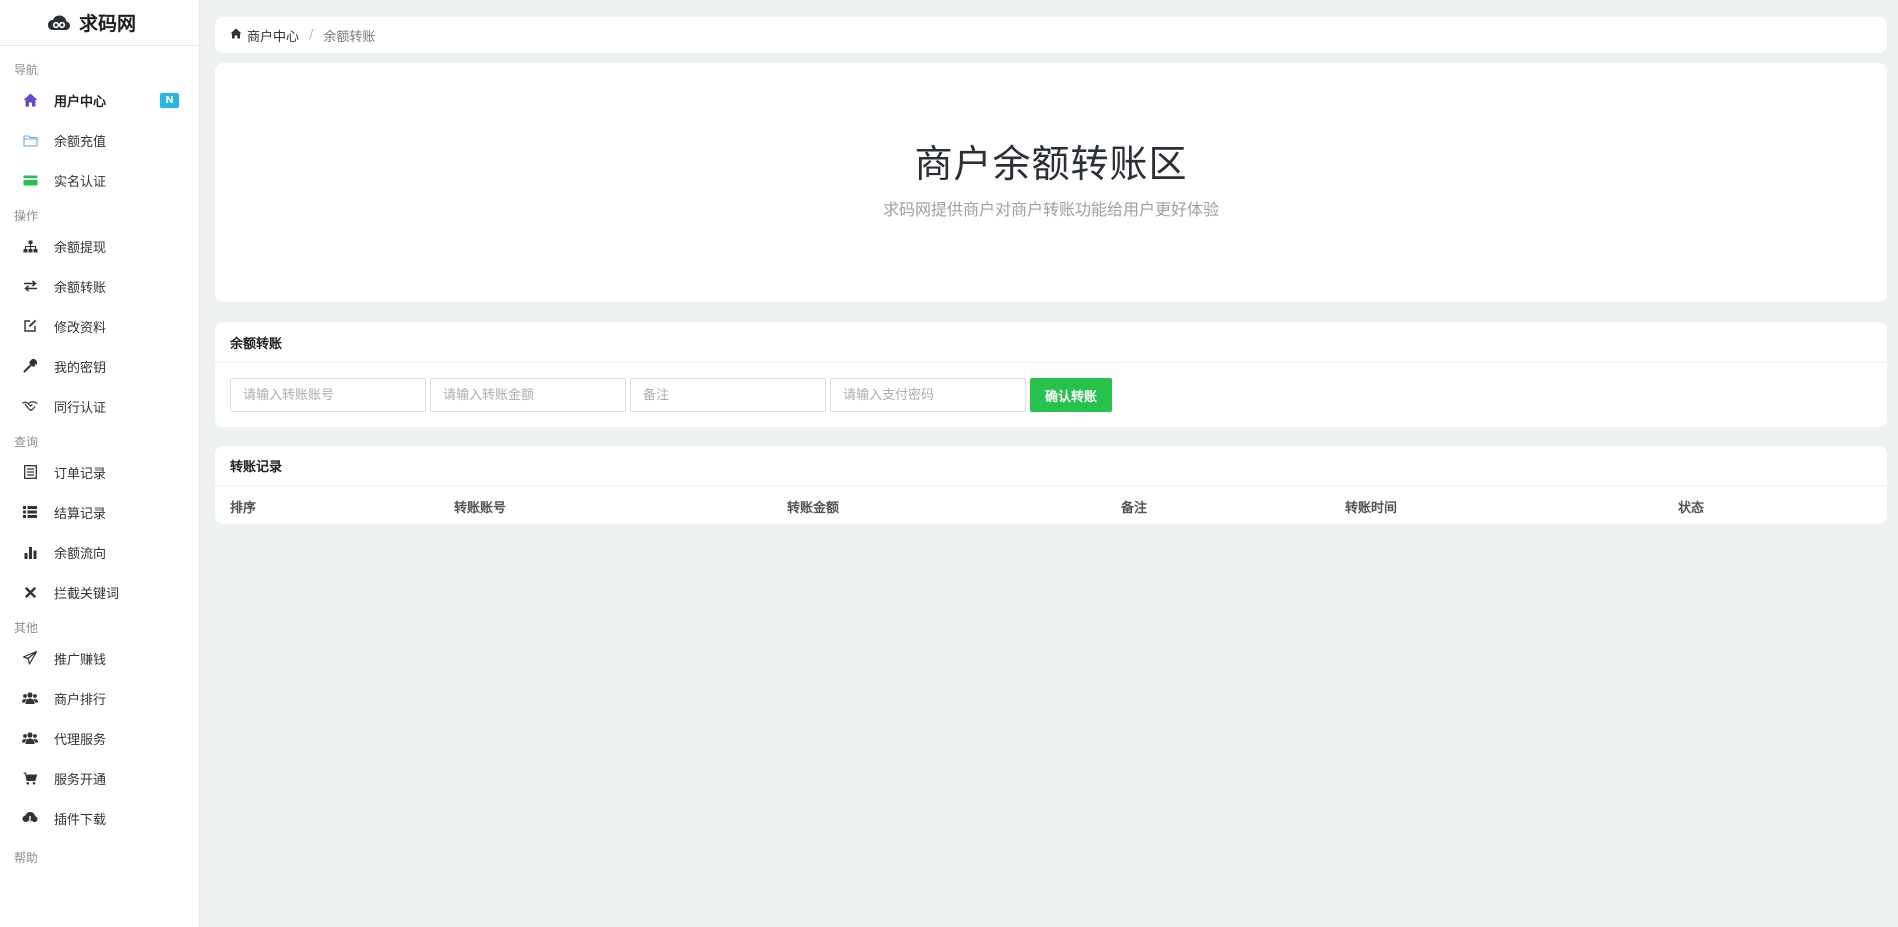  I want to click on column-header-amount: 转账金额, so click(813, 508).